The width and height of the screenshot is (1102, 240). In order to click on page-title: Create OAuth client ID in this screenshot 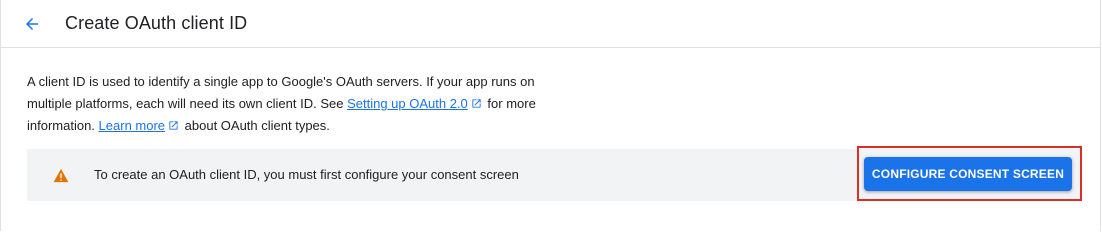, I will do `click(156, 23)`.